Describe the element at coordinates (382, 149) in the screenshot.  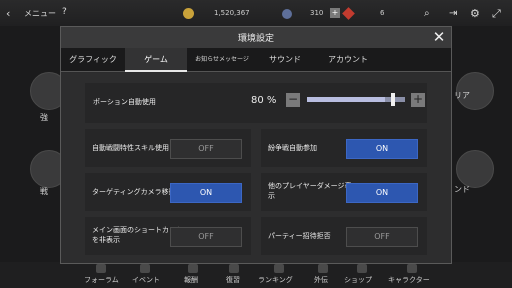
I see `conflict-auto-join-toggle: ON` at that location.